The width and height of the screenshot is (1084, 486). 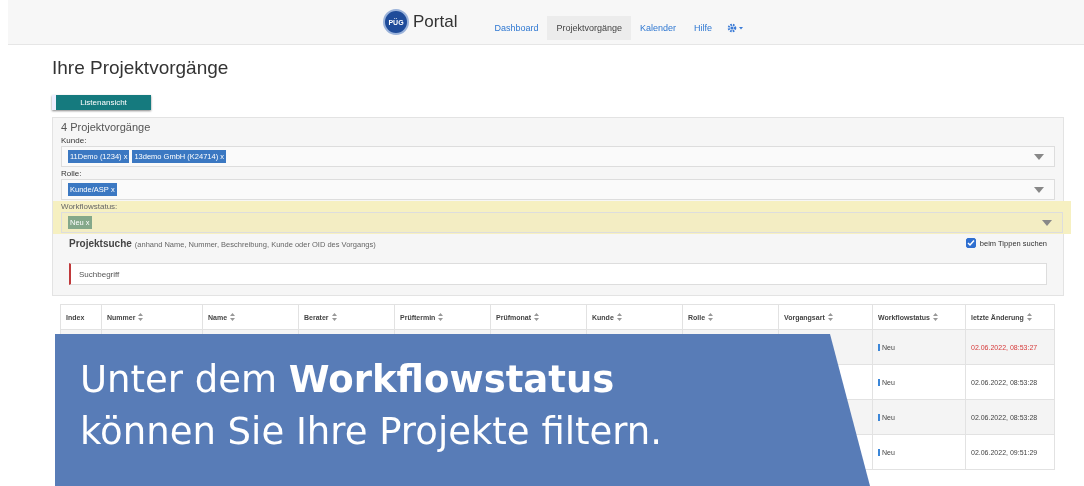 I want to click on result-count: 4 Projektvorgänge, so click(x=106, y=127).